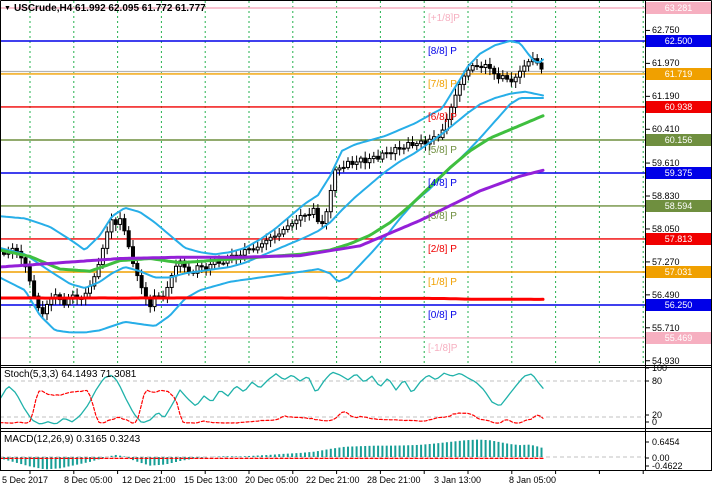 The height and width of the screenshot is (491, 712). Describe the element at coordinates (70, 374) in the screenshot. I see `stoch-indicator-label: Stoch(5,3,3) 64.1493 71.3081` at that location.